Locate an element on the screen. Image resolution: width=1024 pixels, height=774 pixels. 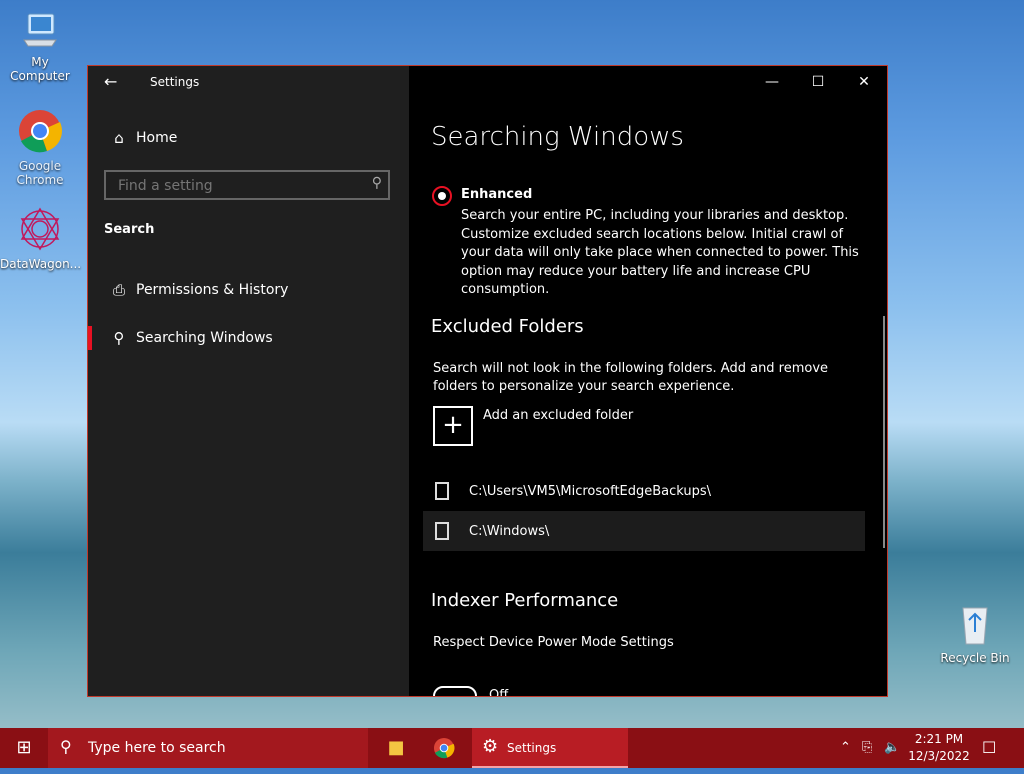
taskbar-chrome is located at coordinates (444, 748).